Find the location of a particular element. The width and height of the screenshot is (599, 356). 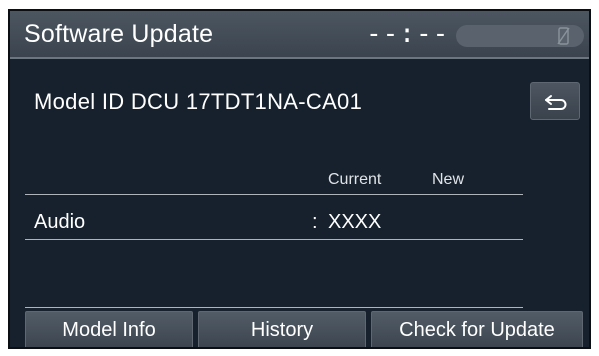

bottom-button-bar: Model Info History Check for Update is located at coordinates (305, 329).